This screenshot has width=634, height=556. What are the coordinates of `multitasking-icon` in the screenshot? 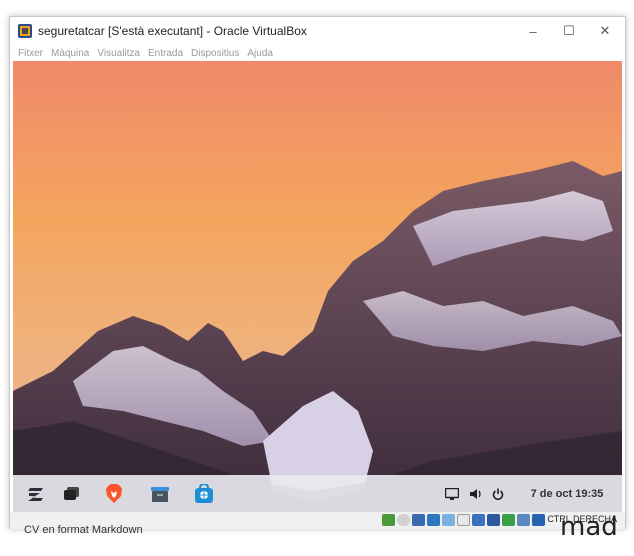 It's located at (72, 493).